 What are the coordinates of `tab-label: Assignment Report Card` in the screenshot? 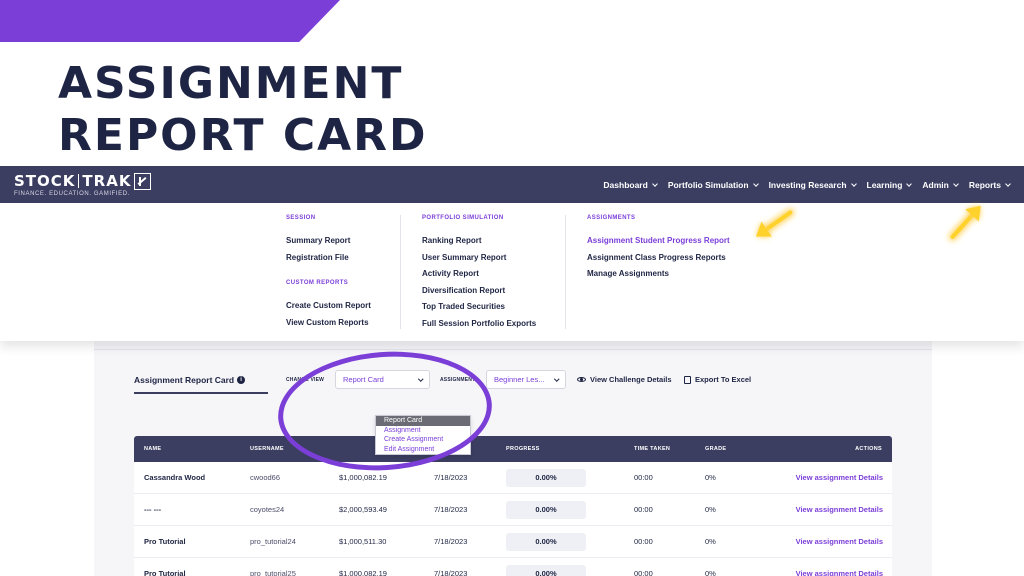 It's located at (184, 380).